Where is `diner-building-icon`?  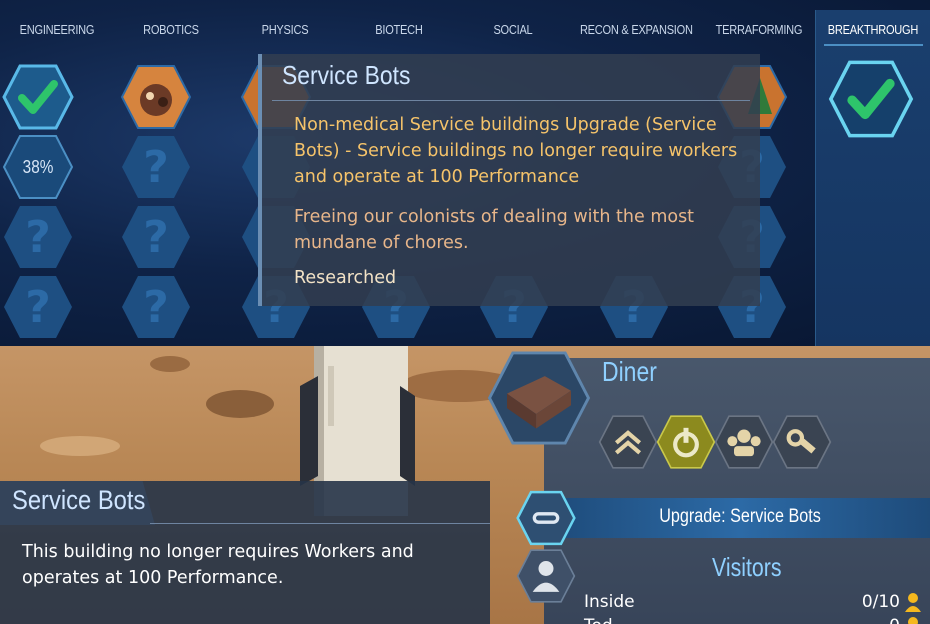 diner-building-icon is located at coordinates (539, 398).